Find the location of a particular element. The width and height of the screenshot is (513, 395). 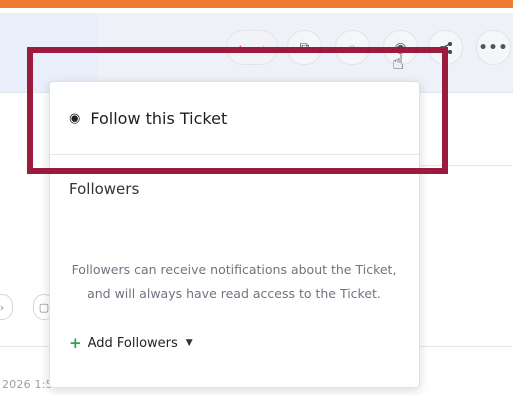

chevron-right-icon: › is located at coordinates (264, 48).